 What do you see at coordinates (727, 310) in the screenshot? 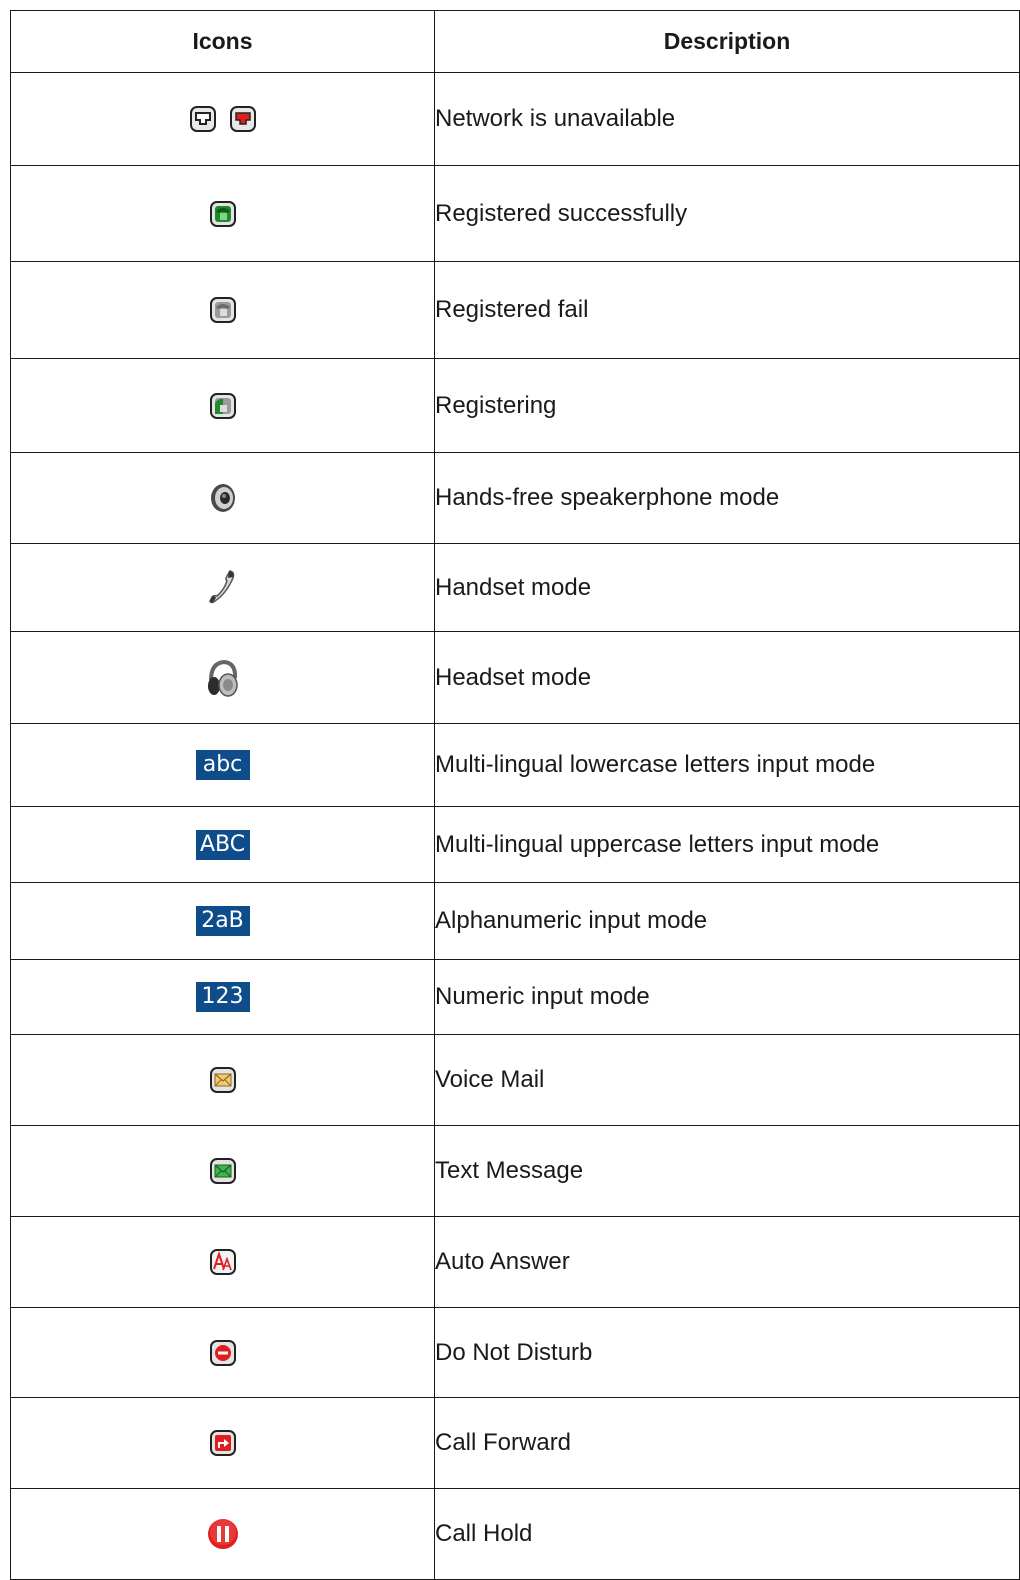
I see `row-description: Registered fail` at bounding box center [727, 310].